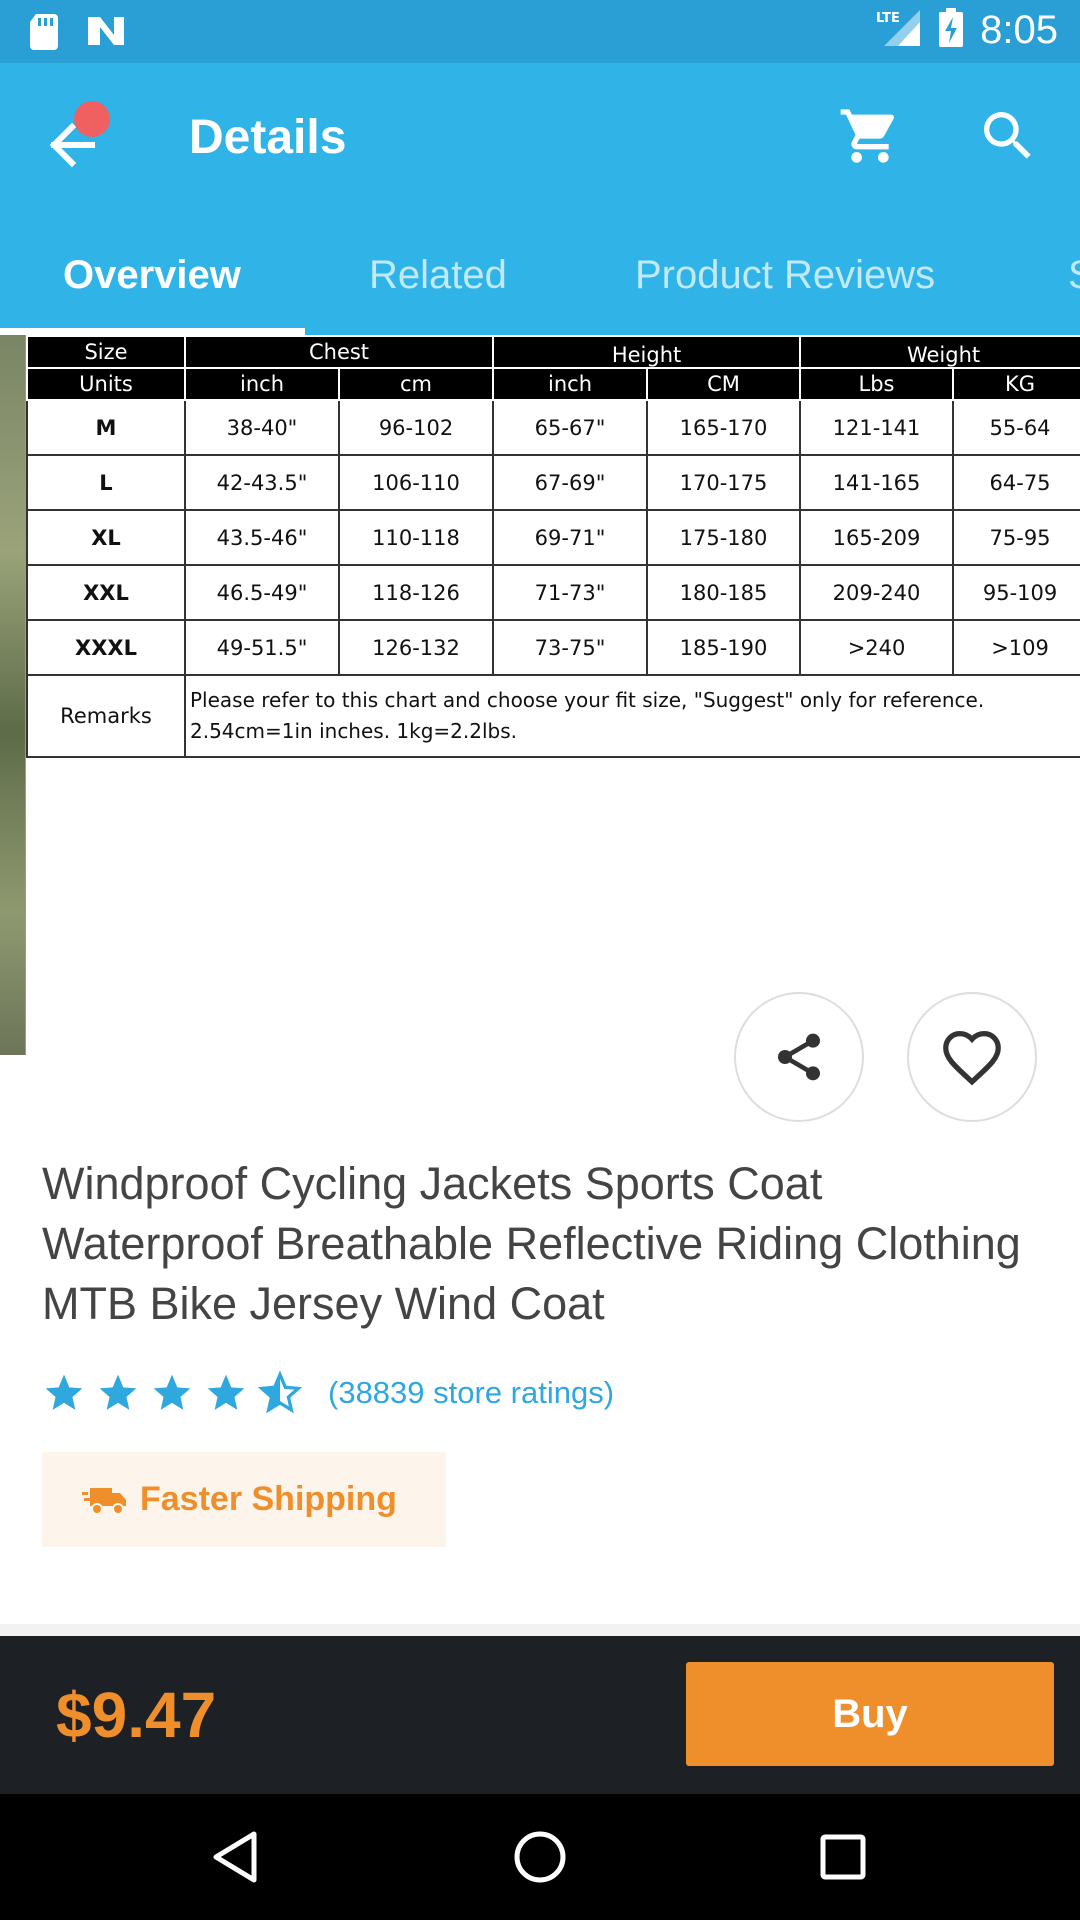 The height and width of the screenshot is (1920, 1080). What do you see at coordinates (570, 647) in the screenshot?
I see `table-cell: 73-75"` at bounding box center [570, 647].